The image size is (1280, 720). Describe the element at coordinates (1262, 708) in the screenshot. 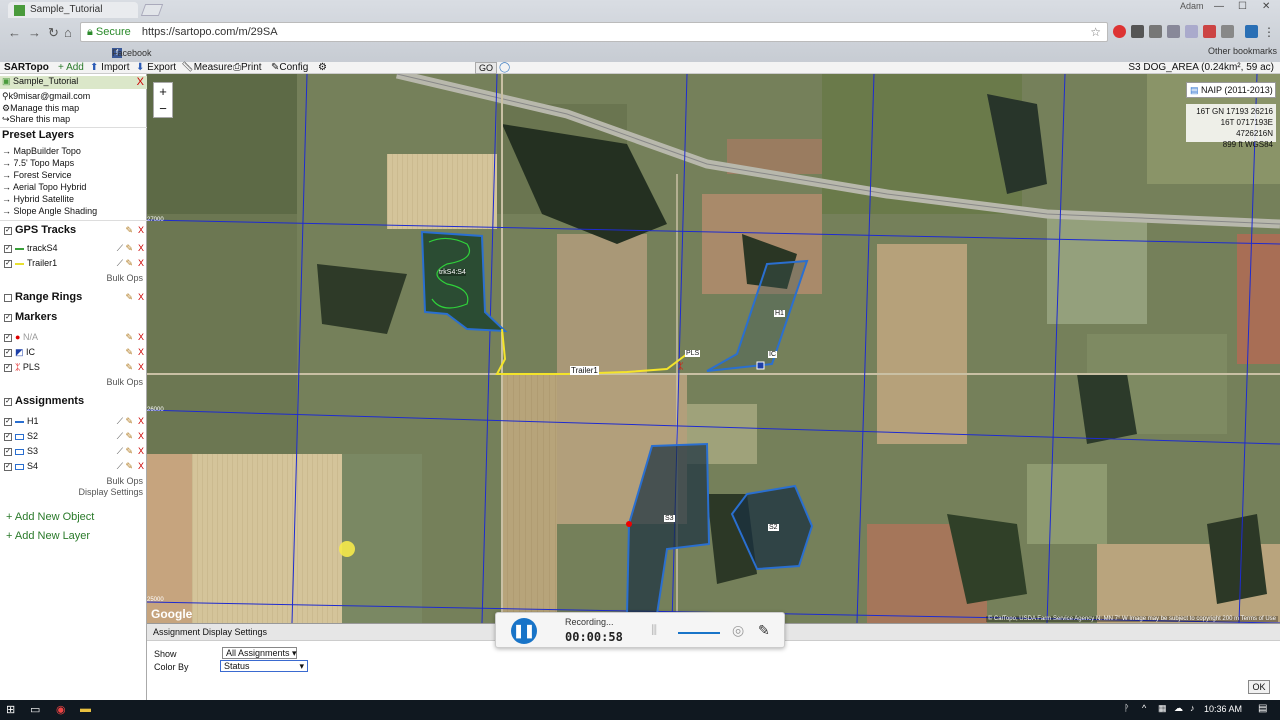

I see `notifications-icon: ▤` at that location.